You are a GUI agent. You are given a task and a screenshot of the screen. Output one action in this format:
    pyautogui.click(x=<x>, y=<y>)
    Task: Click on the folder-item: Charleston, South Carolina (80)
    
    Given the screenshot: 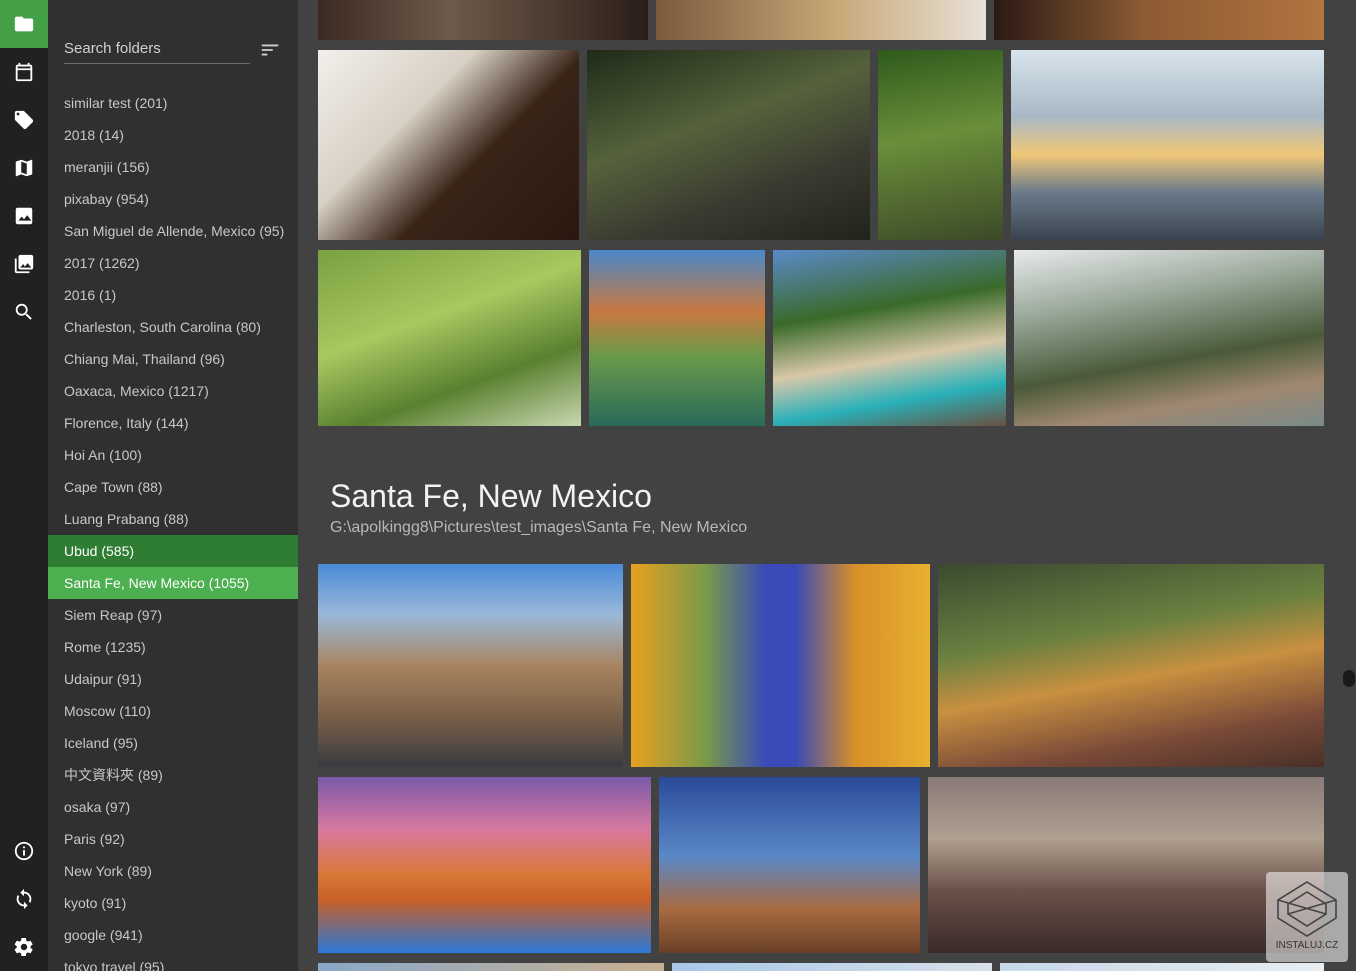 What is the action you would take?
    pyautogui.click(x=173, y=327)
    